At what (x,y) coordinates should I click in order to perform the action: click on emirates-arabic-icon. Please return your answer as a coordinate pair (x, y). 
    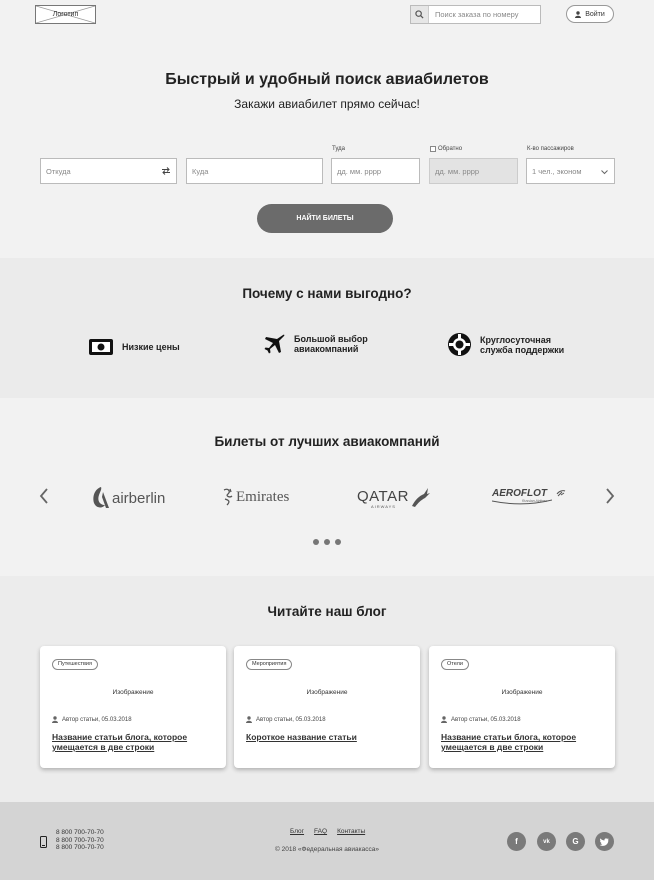
    Looking at the image, I should click on (228, 497).